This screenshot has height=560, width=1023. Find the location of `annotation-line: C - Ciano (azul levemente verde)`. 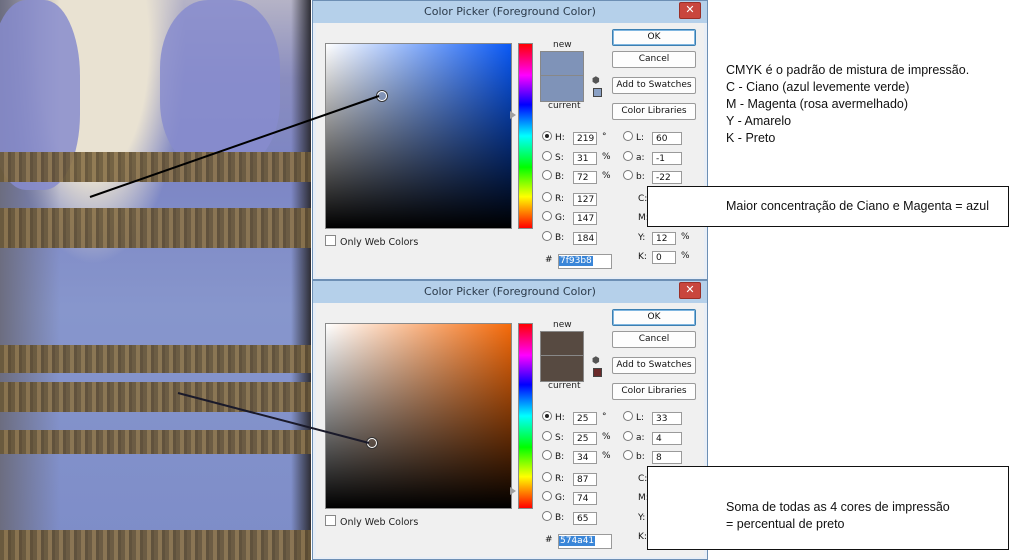

annotation-line: C - Ciano (azul levemente verde) is located at coordinates (818, 87).